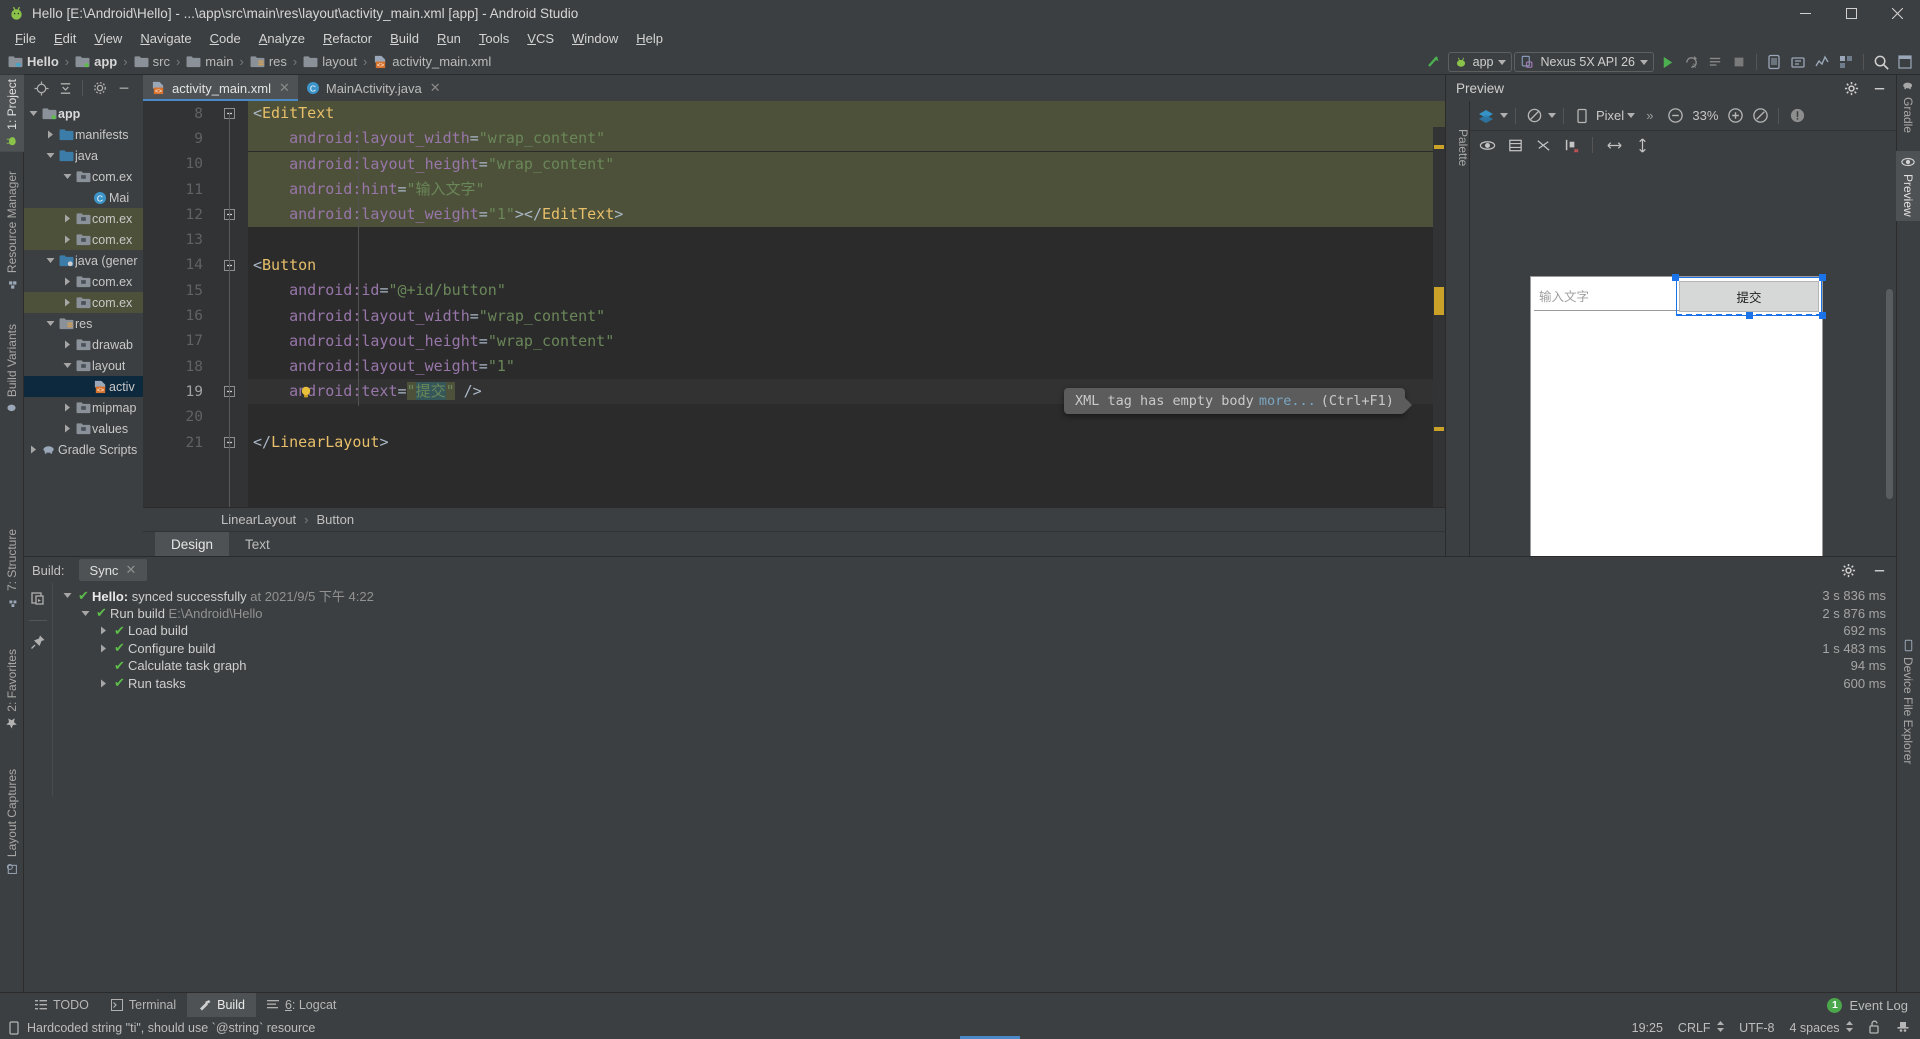 The width and height of the screenshot is (1920, 1039). I want to click on encoding: UTF-8, so click(1756, 1028).